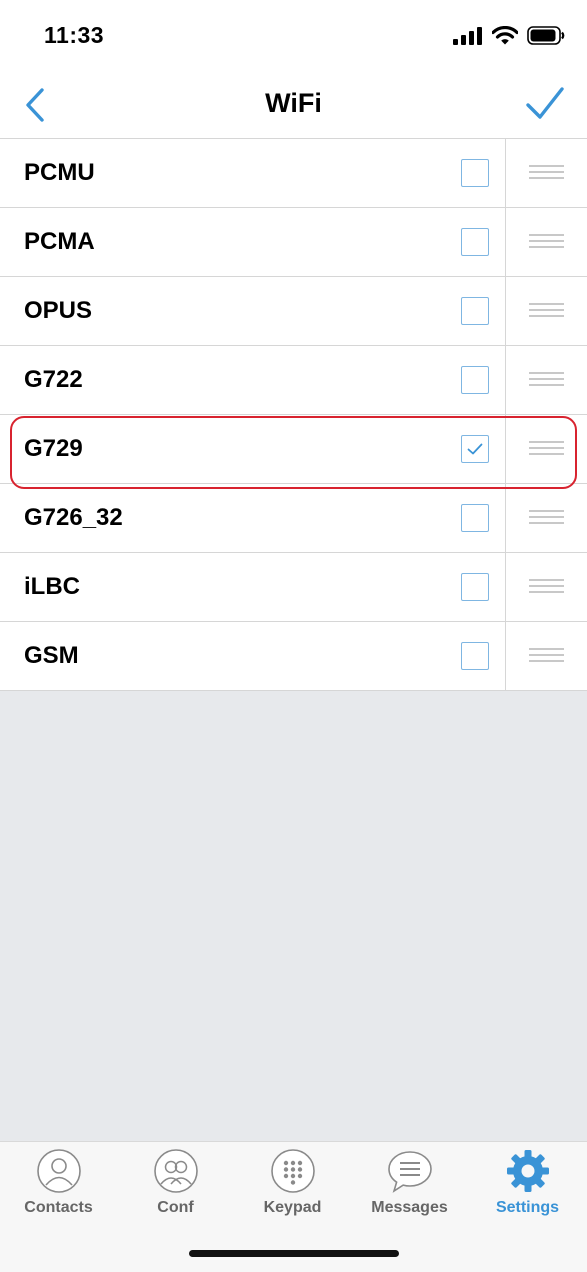 The height and width of the screenshot is (1272, 587). I want to click on codec-name: GSM, so click(51, 655).